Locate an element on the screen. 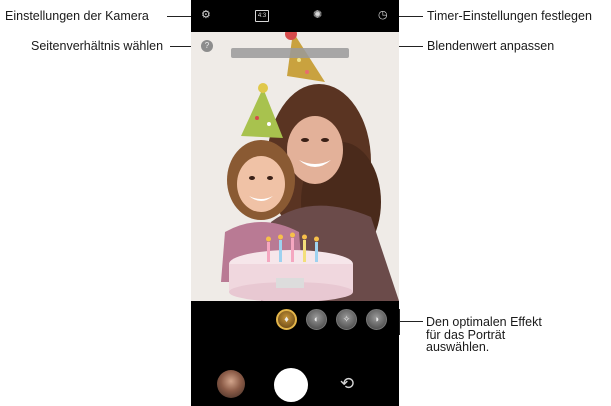 The image size is (611, 406). callout-aspect-ratio: Seitenverhältnis wählen is located at coordinates (97, 46).